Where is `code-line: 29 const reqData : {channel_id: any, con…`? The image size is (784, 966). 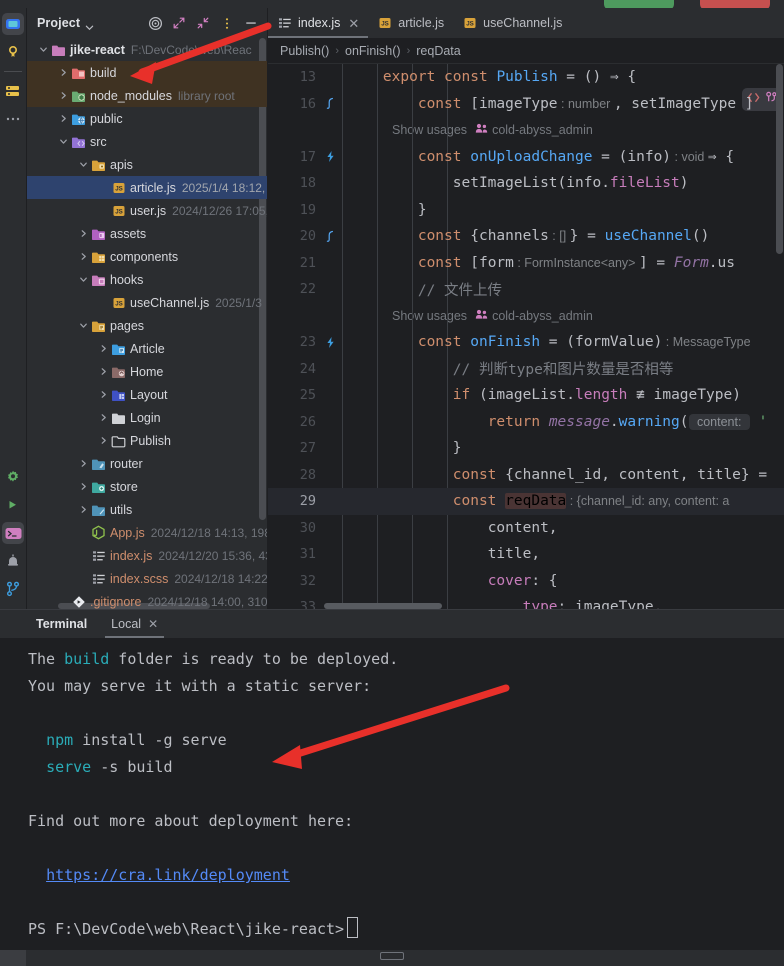
code-line: 29 const reqData : {channel_id: any, con… is located at coordinates (526, 501).